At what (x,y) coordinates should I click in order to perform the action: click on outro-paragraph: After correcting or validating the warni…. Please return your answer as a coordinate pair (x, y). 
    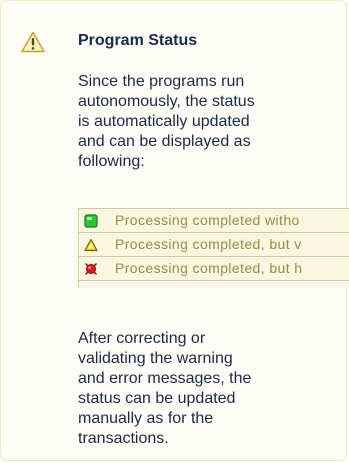
    Looking at the image, I should click on (165, 388).